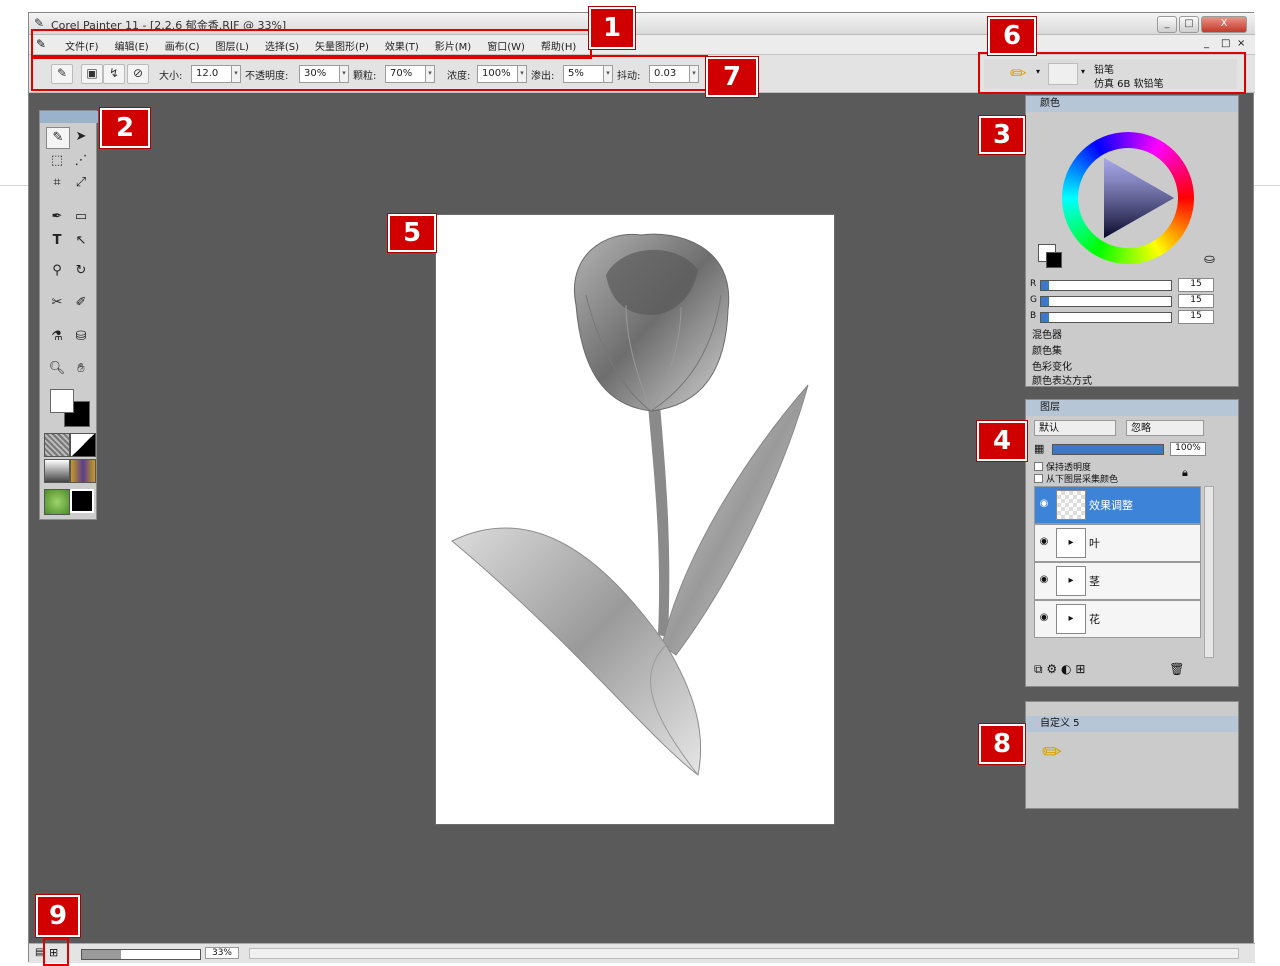 This screenshot has width=1280, height=966. Describe the element at coordinates (1094, 619) in the screenshot. I see `layer-name: 花` at that location.